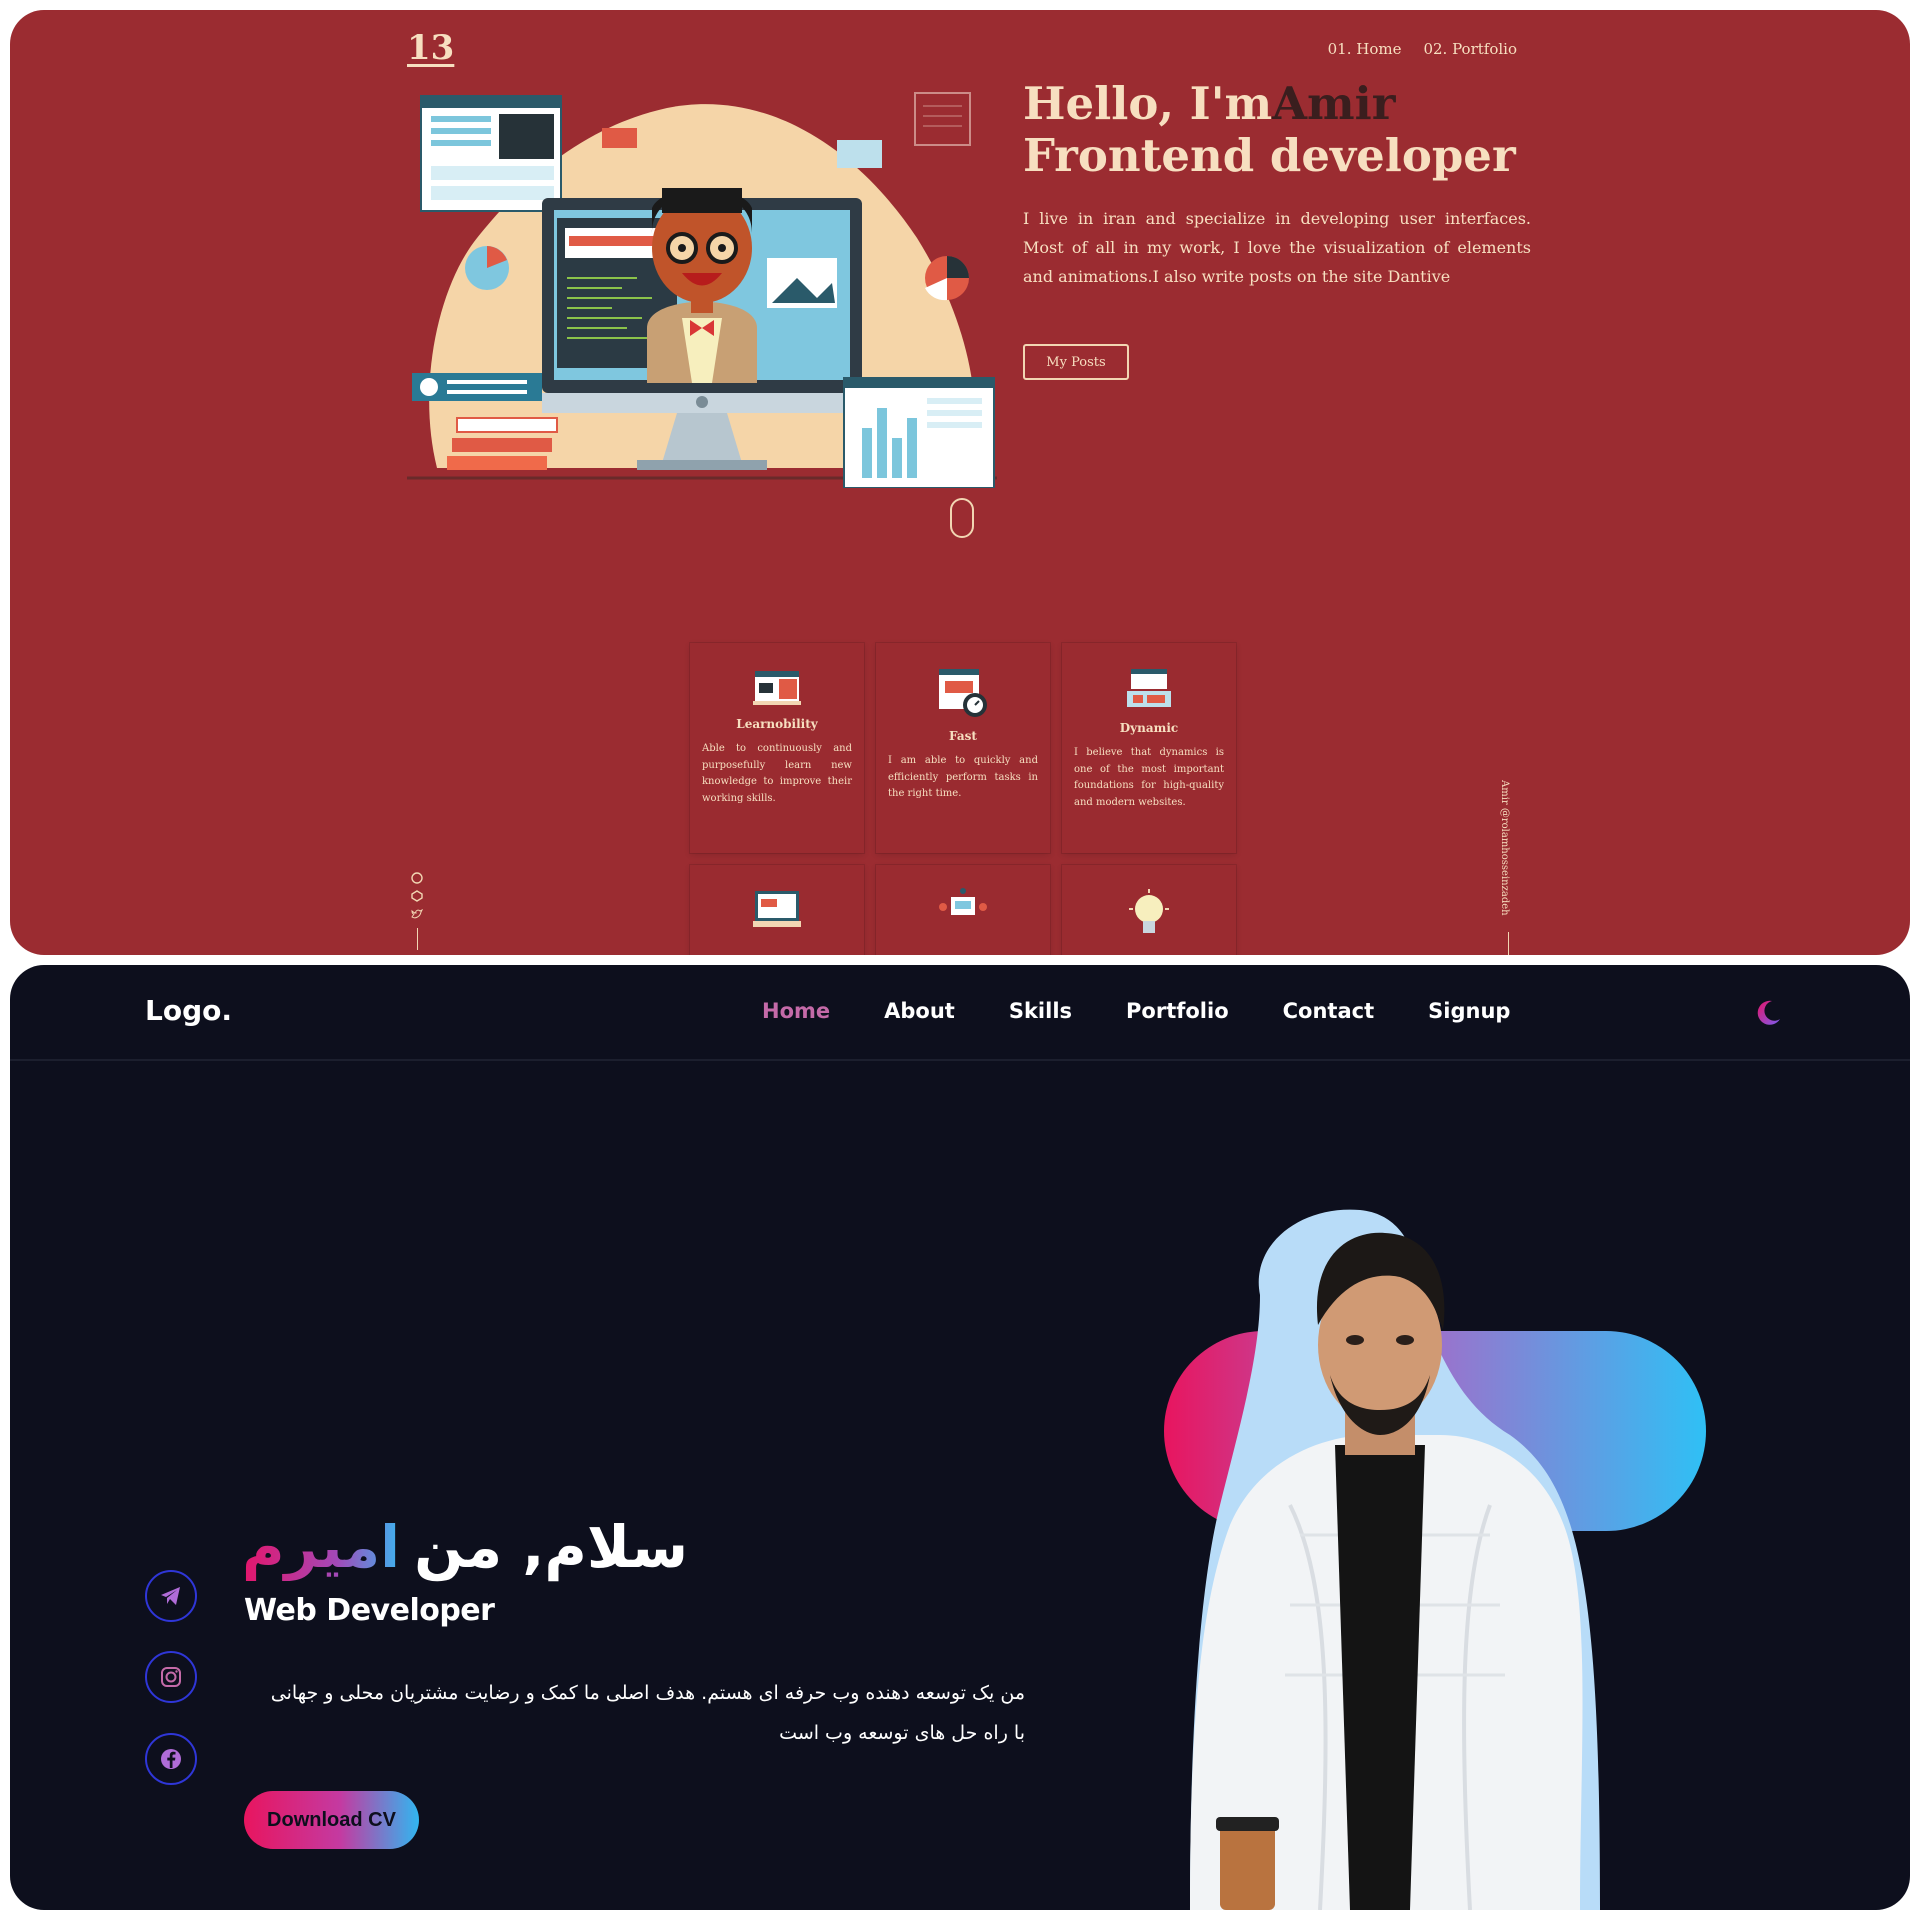 This screenshot has height=1920, width=1920. I want to click on hero-heading: Hello, I'mAmir Frontend developer, so click(1283, 130).